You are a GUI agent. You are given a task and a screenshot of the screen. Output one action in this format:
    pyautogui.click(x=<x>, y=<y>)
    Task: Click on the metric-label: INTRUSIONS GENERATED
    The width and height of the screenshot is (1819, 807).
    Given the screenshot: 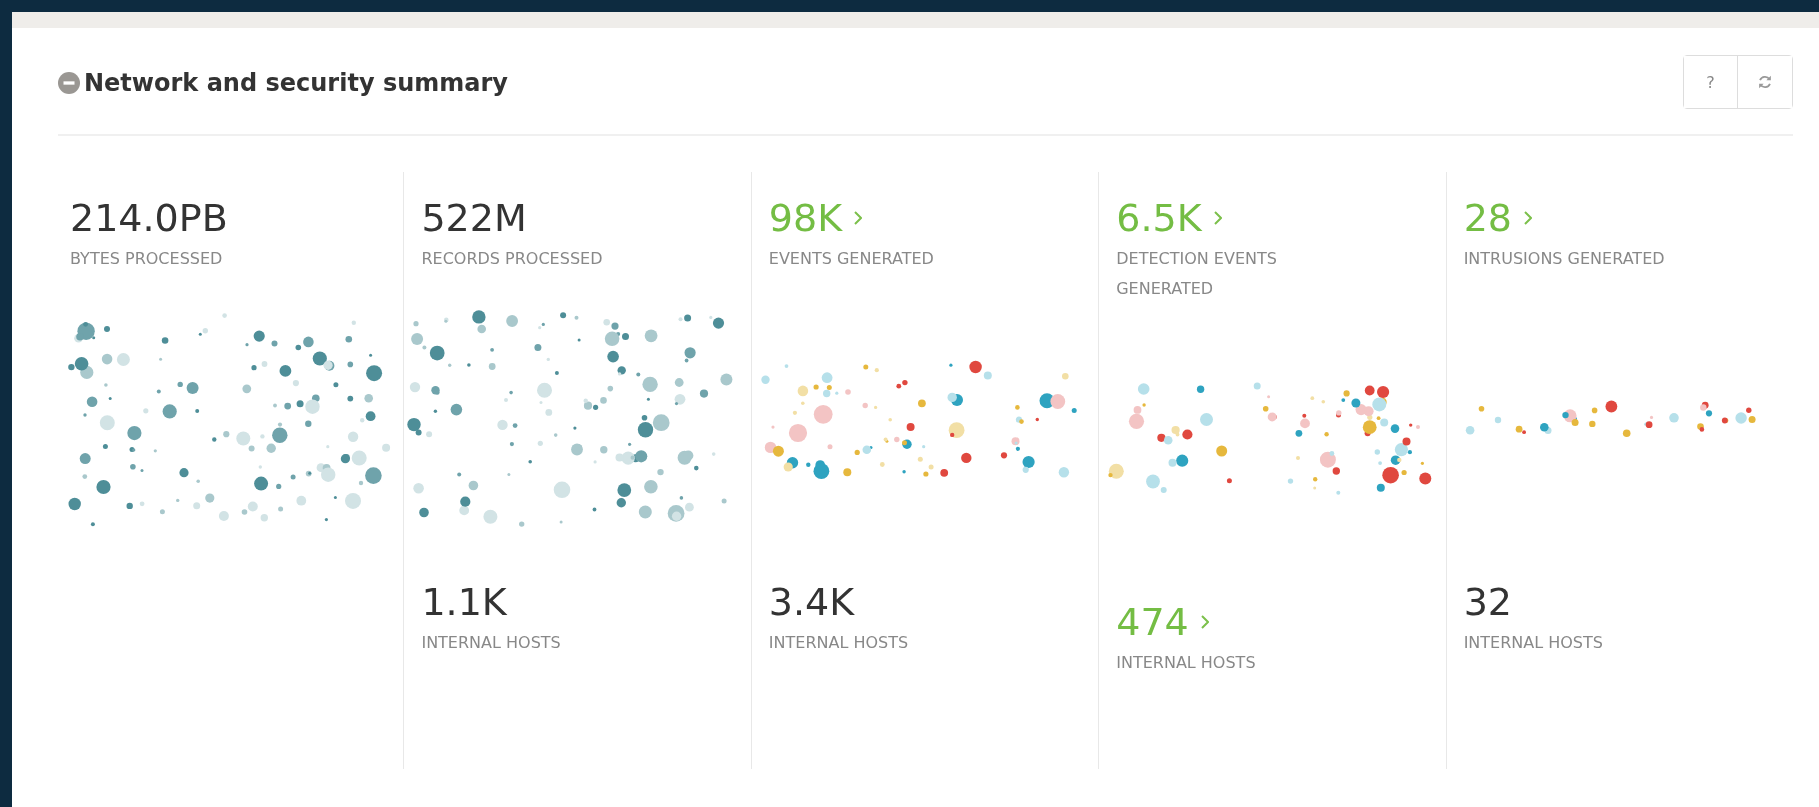 What is the action you would take?
    pyautogui.click(x=1564, y=259)
    